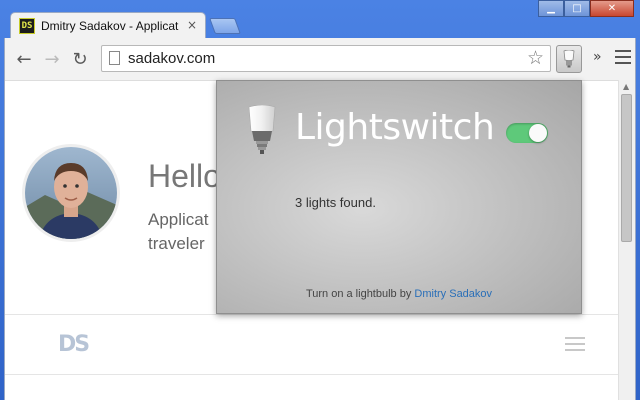 The height and width of the screenshot is (400, 640). I want to click on avatar-photo, so click(71, 193).